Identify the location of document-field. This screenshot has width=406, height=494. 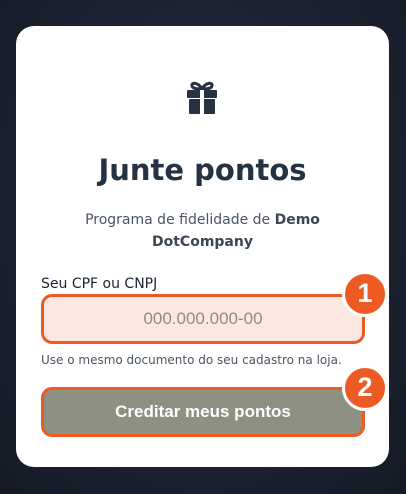
(203, 319).